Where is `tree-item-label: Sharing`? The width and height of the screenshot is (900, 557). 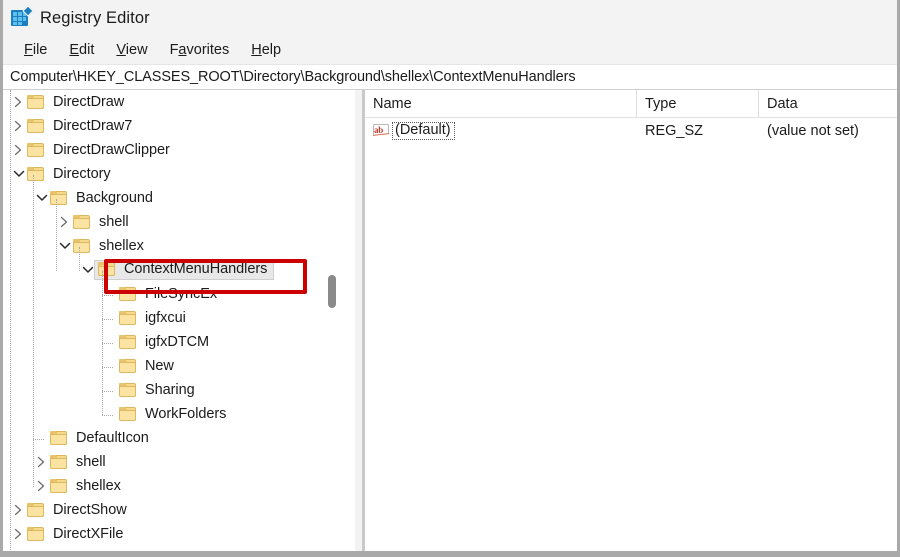 tree-item-label: Sharing is located at coordinates (170, 389).